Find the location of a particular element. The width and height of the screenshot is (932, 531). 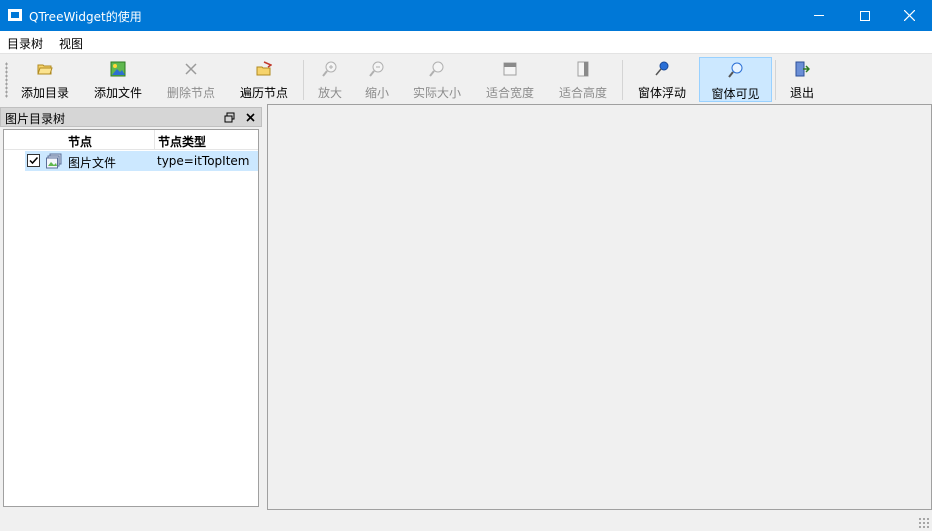

resize-grip is located at coordinates (924, 523).